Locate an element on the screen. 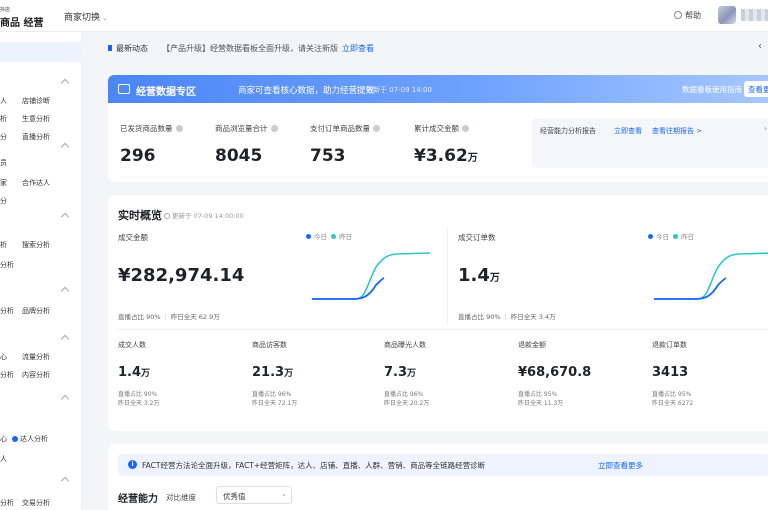  metric-unit: 万 is located at coordinates (289, 374).